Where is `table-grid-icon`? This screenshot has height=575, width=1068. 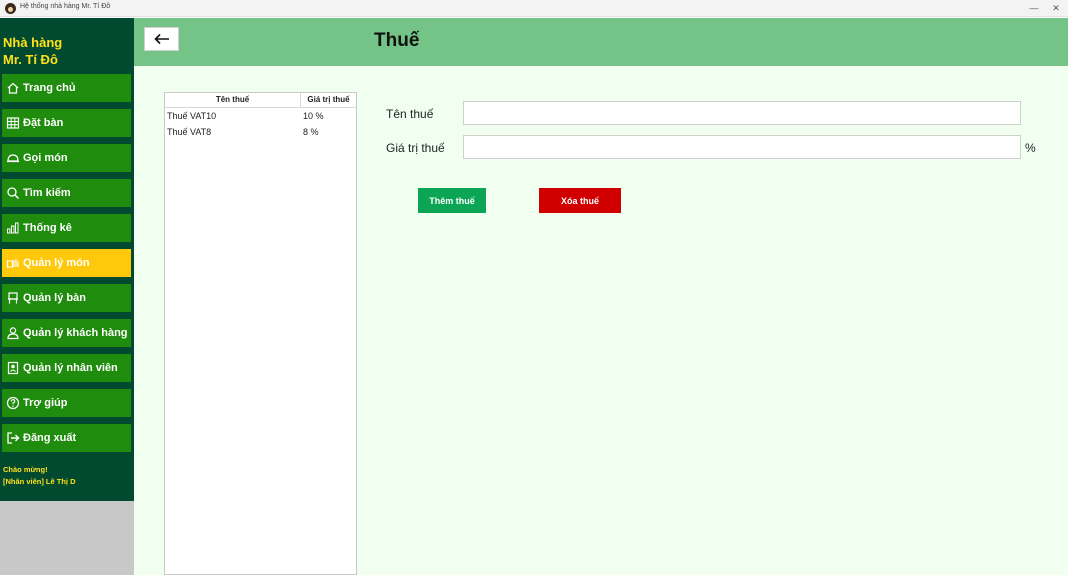 table-grid-icon is located at coordinates (13, 123).